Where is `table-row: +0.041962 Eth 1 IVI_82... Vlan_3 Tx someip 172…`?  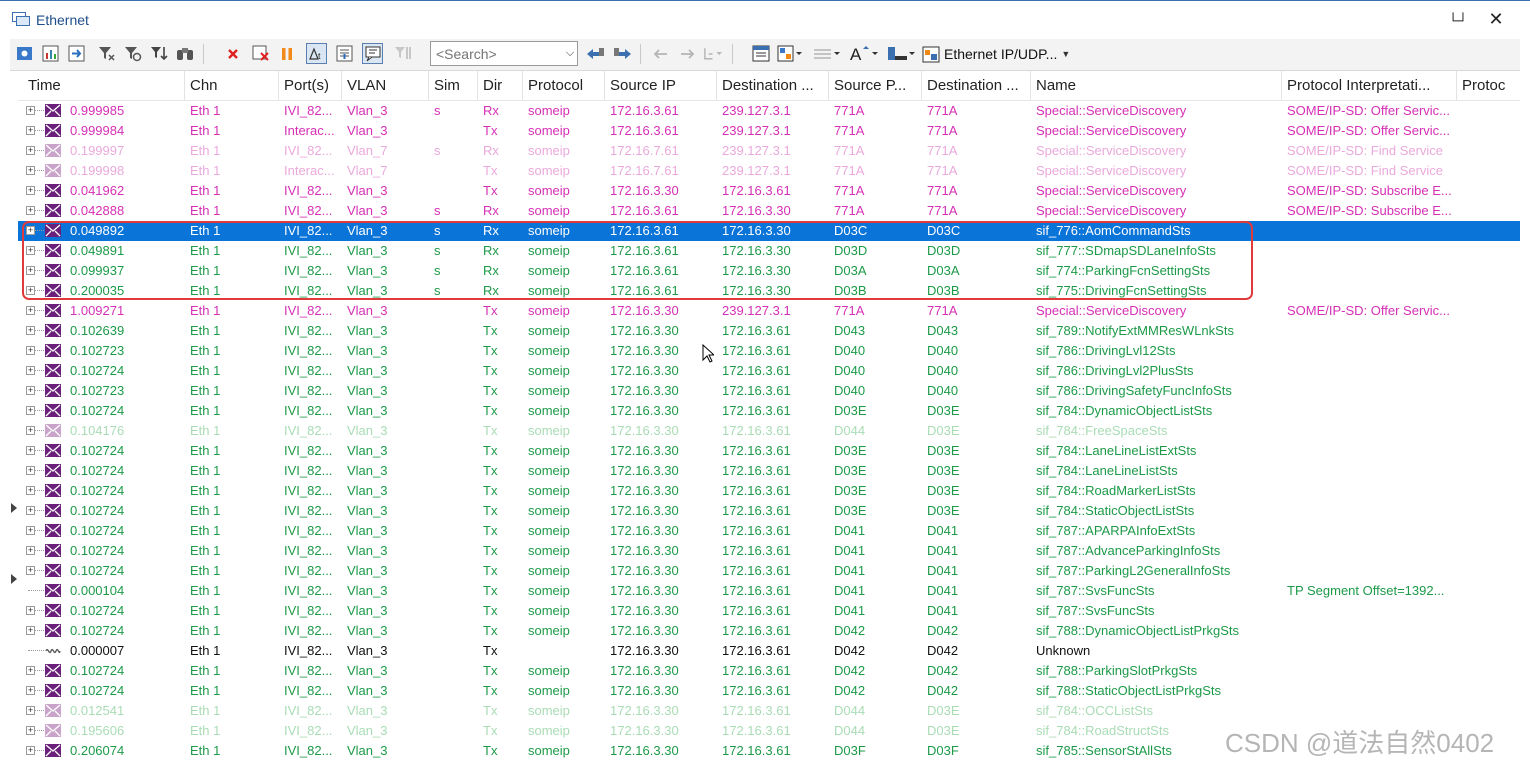 table-row: +0.041962 Eth 1 IVI_82... Vlan_3 Tx someip 172… is located at coordinates (769, 191).